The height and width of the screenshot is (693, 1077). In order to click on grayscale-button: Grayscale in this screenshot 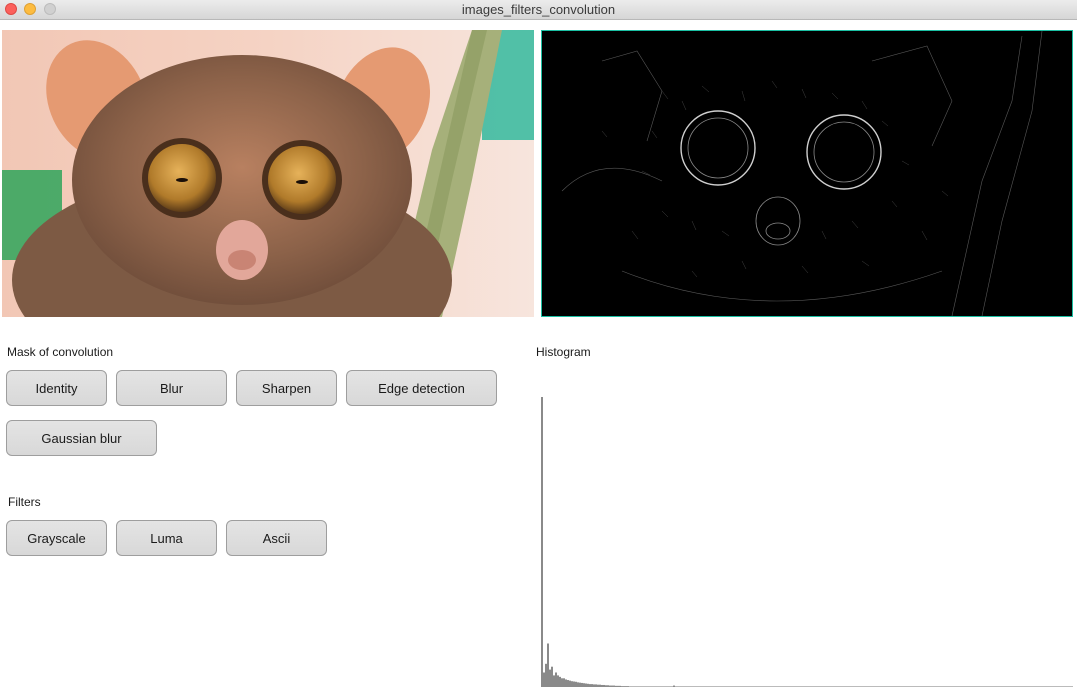, I will do `click(56, 538)`.